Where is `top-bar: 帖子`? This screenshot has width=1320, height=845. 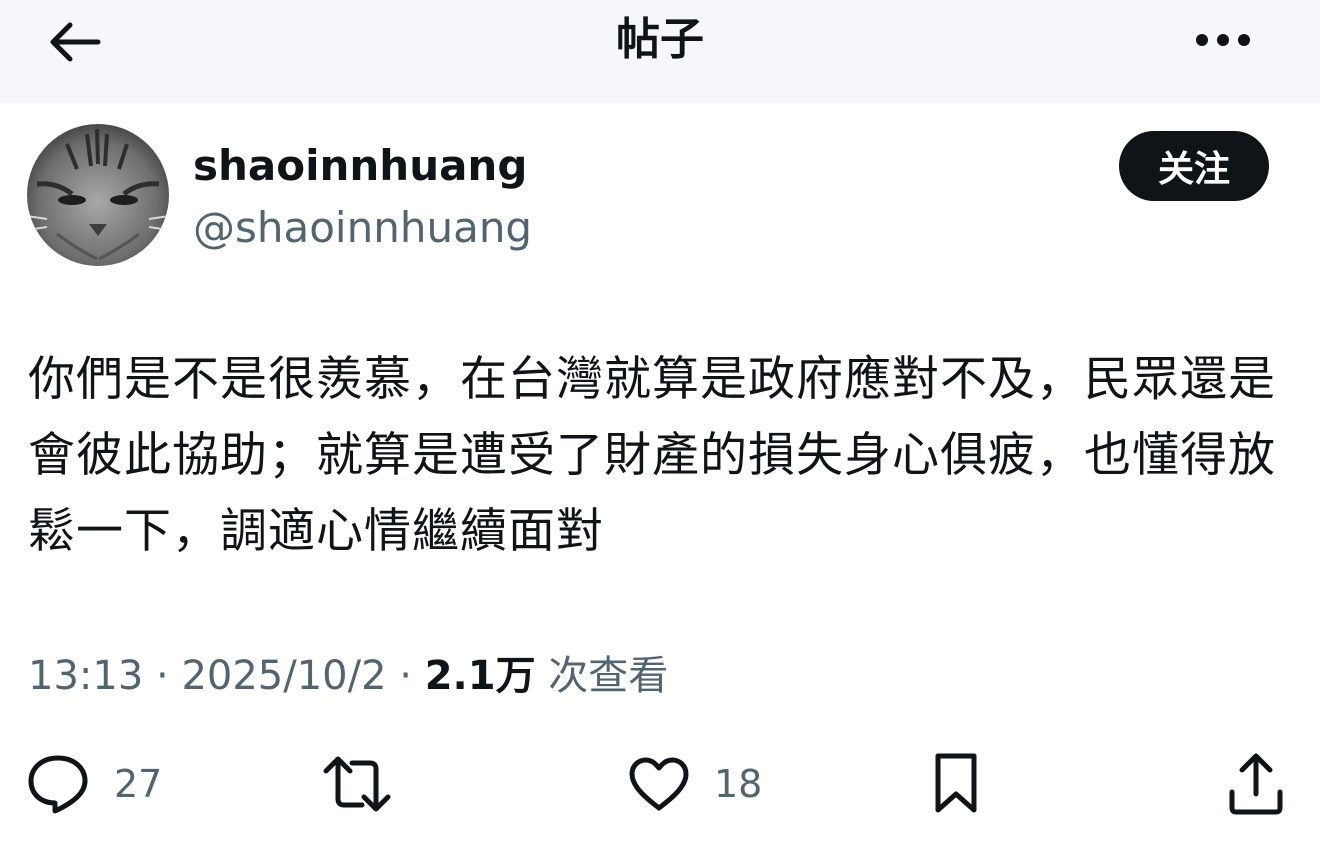 top-bar: 帖子 is located at coordinates (660, 51).